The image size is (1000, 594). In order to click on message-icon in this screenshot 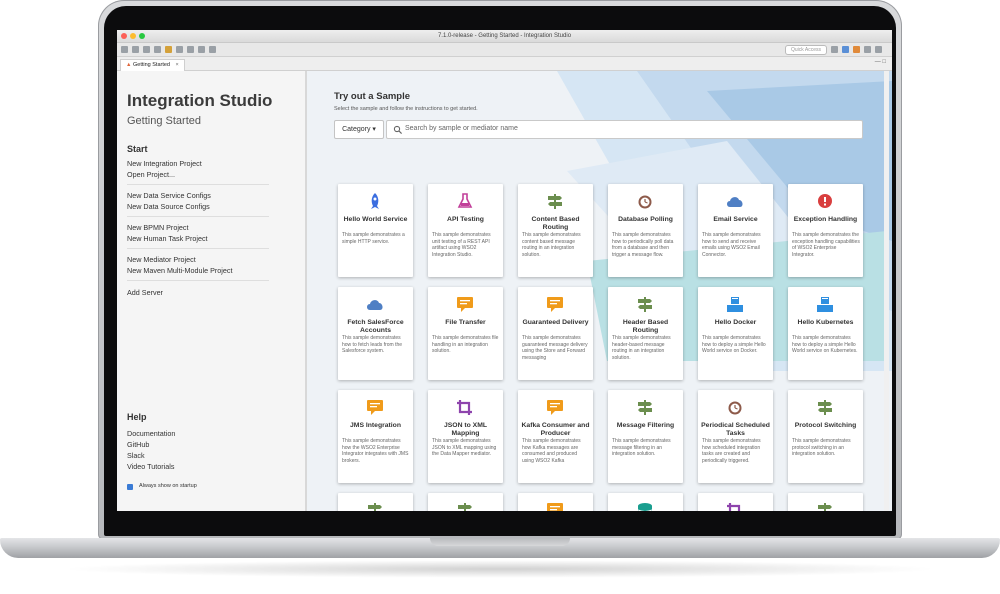, I will do `click(375, 407)`.